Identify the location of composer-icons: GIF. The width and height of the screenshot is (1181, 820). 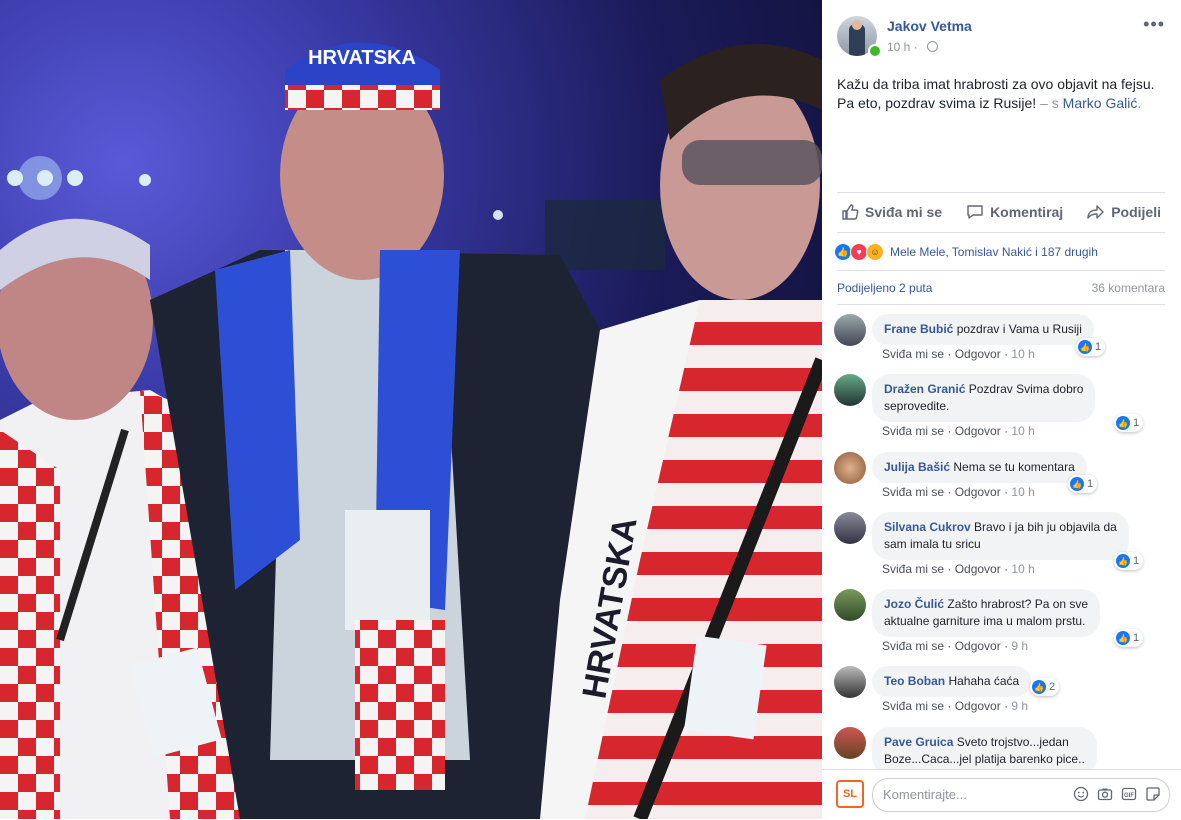
(1117, 794).